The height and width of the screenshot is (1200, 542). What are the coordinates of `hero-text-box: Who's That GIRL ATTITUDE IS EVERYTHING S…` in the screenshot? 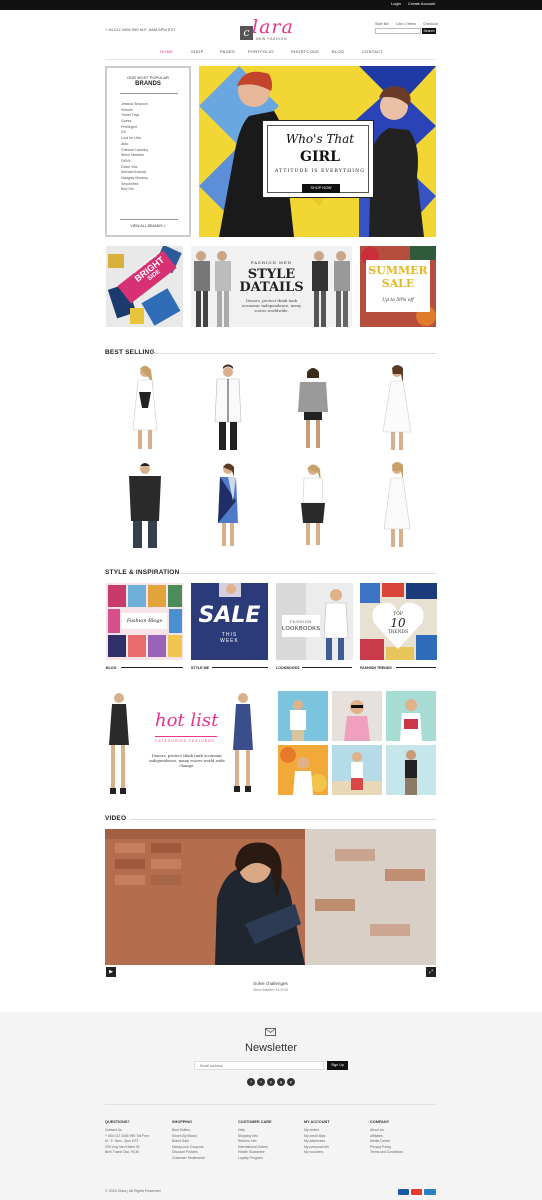 It's located at (318, 159).